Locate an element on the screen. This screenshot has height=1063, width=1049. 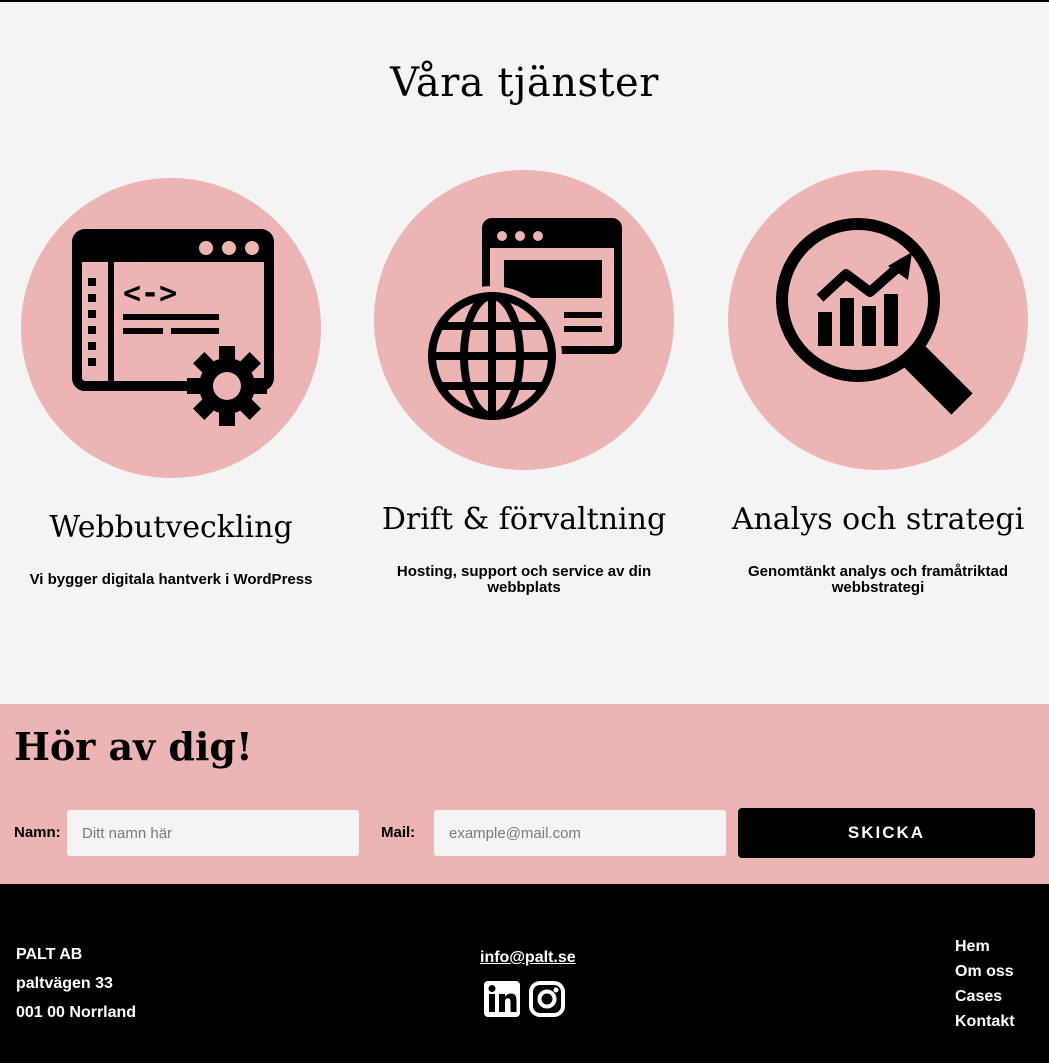
footer-nav-cases: Cases is located at coordinates (978, 997).